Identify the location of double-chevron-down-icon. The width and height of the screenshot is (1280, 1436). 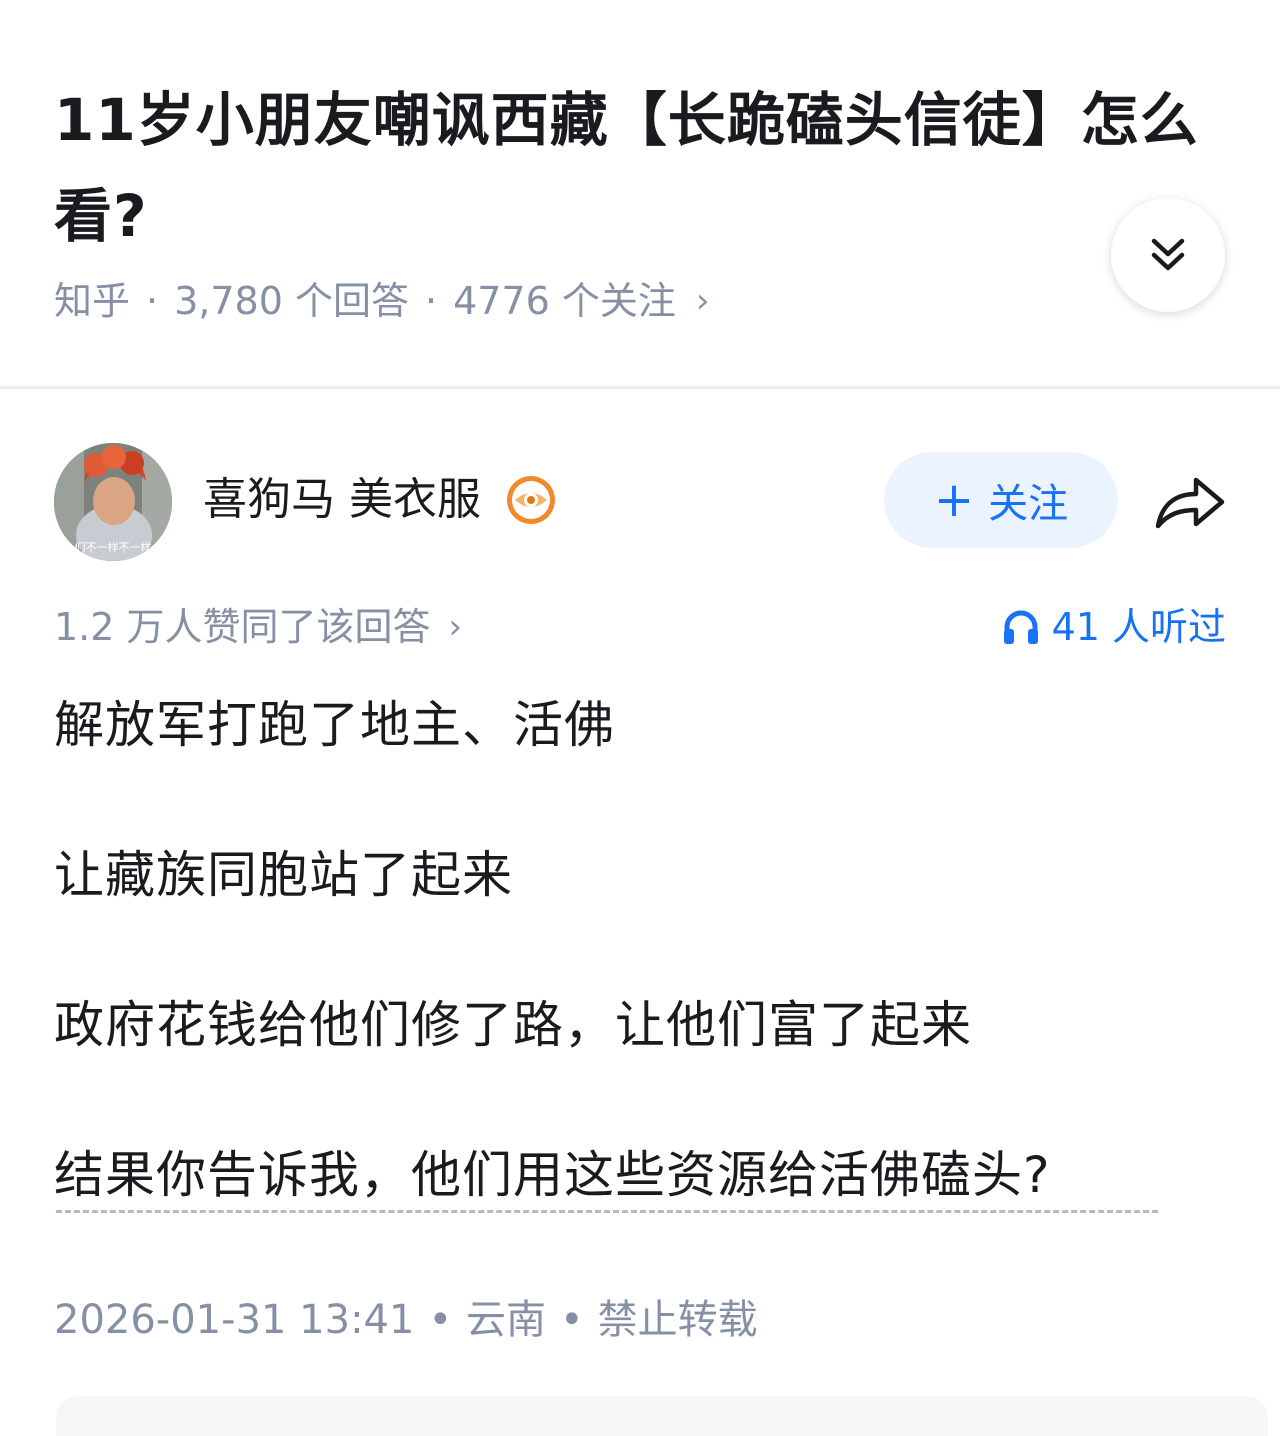
(1168, 254).